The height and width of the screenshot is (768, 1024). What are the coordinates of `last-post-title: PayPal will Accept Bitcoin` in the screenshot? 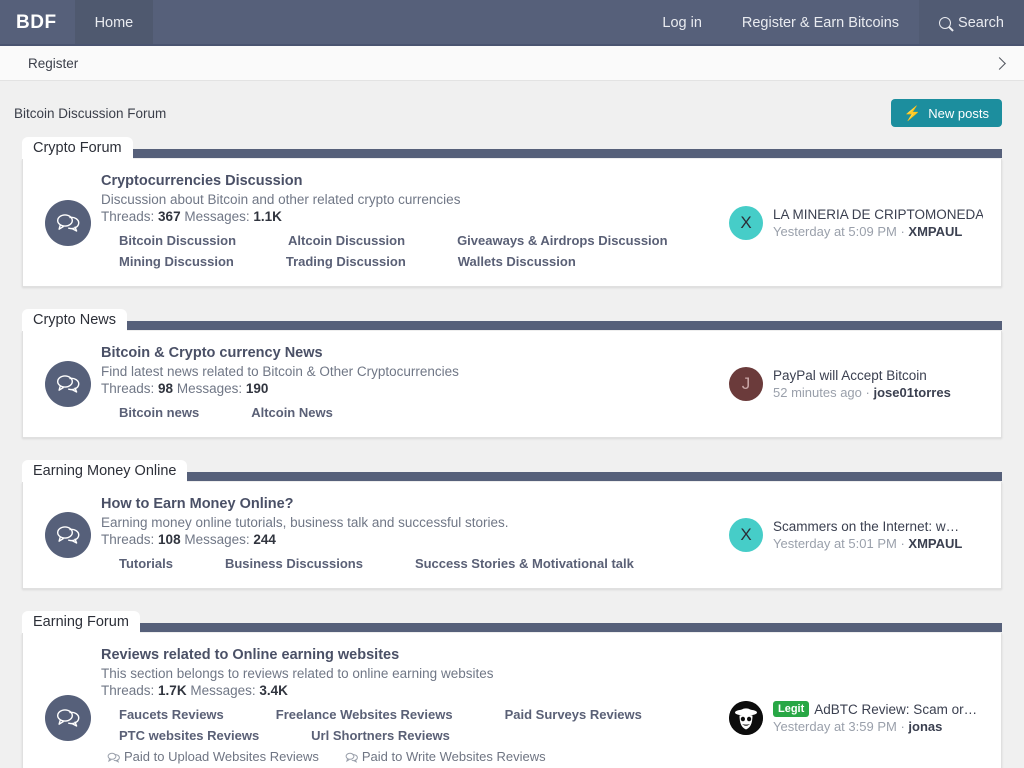 It's located at (862, 375).